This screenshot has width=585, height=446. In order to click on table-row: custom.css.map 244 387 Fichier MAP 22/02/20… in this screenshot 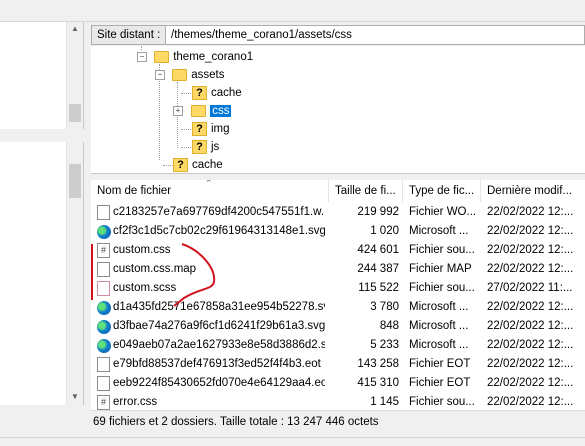, I will do `click(338, 269)`.